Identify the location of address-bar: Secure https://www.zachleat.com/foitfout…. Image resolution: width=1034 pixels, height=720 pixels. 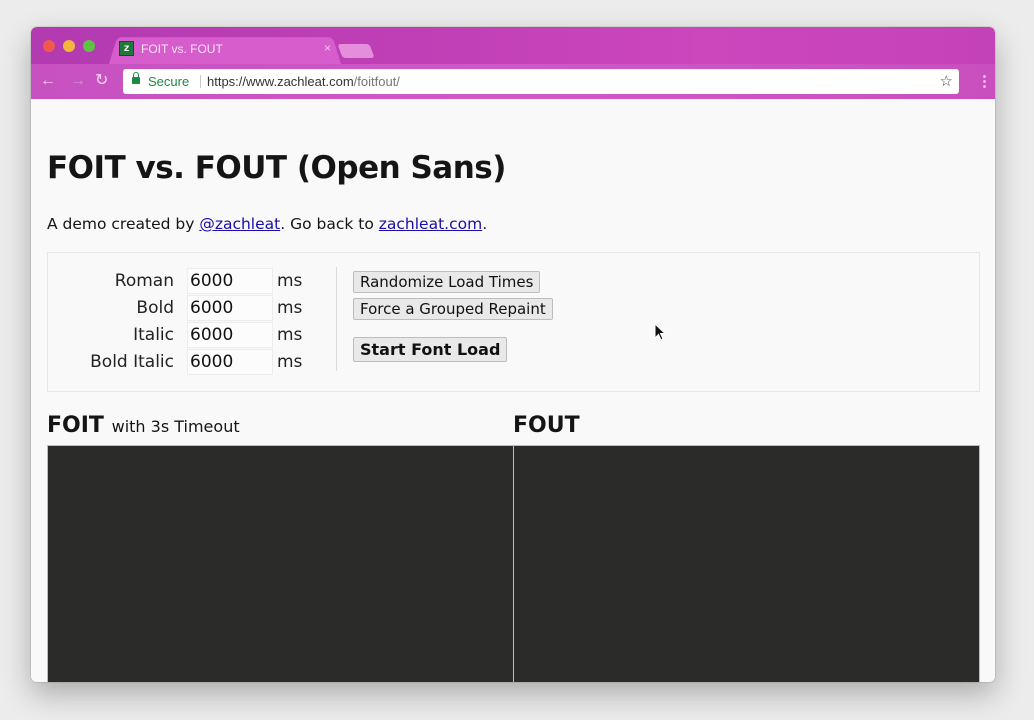
(541, 81).